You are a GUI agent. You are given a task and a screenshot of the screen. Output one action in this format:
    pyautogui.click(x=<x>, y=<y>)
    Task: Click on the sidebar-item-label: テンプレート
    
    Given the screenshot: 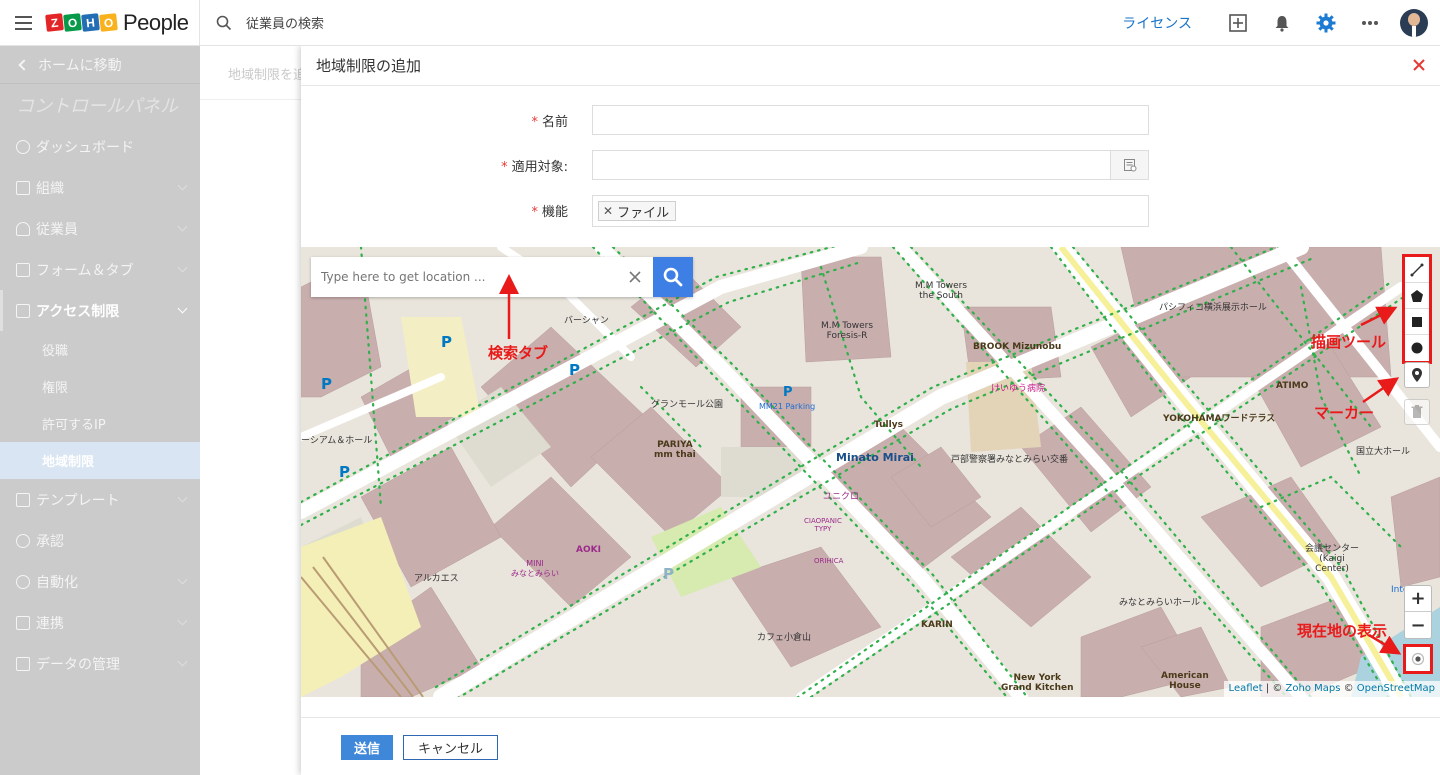 What is the action you would take?
    pyautogui.click(x=78, y=500)
    